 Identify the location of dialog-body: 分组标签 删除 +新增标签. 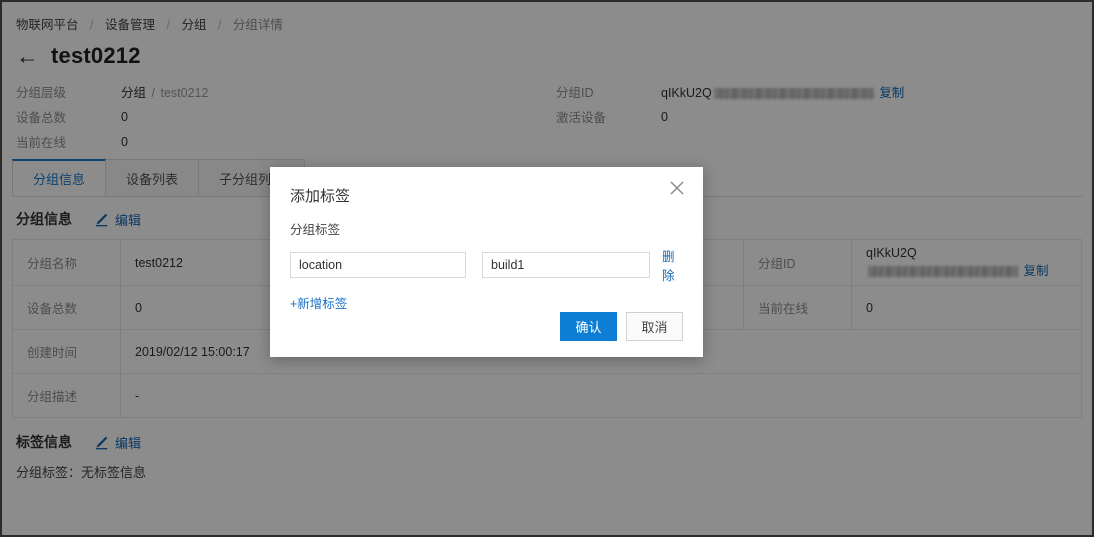
(486, 259).